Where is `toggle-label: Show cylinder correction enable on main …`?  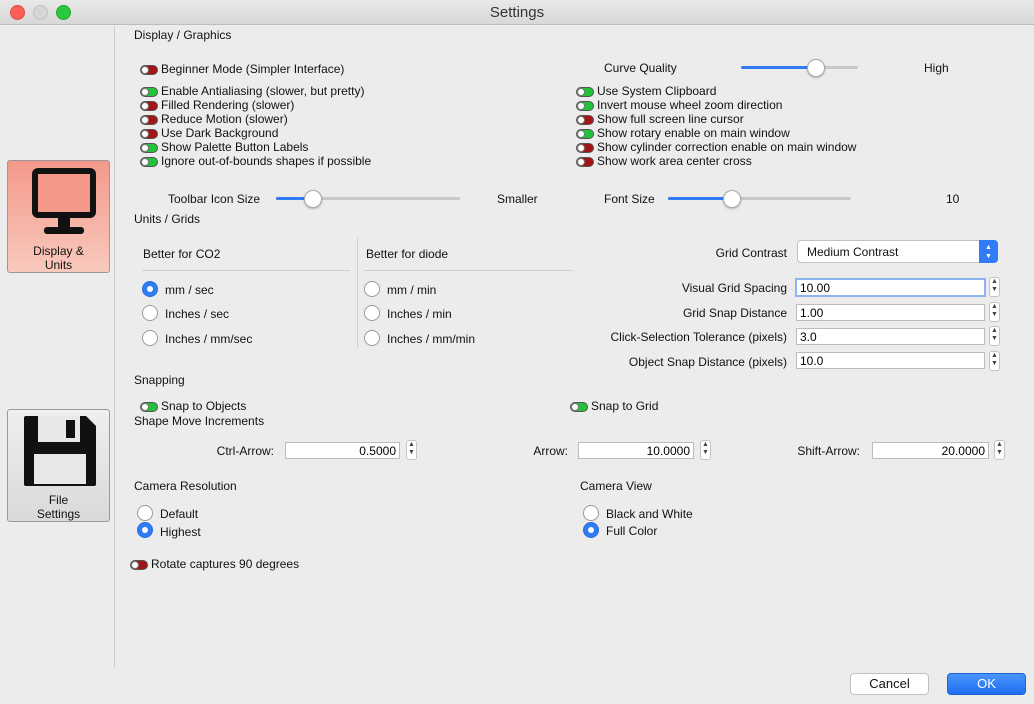 toggle-label: Show cylinder correction enable on main … is located at coordinates (727, 147).